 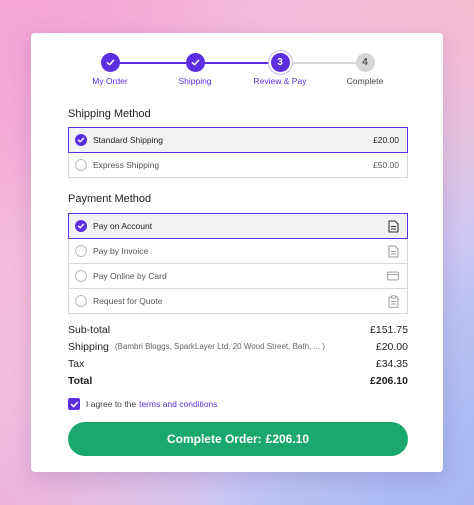 I want to click on shipping-method-title: Shipping Method, so click(x=109, y=114).